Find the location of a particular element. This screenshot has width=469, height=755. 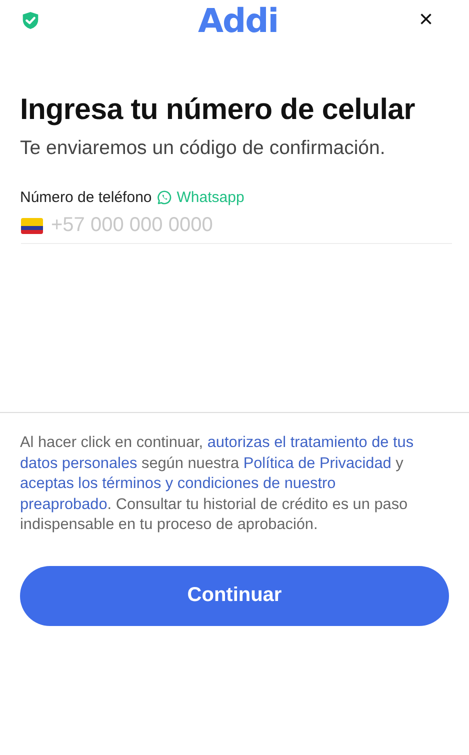

chat-bubble-icon is located at coordinates (164, 197).